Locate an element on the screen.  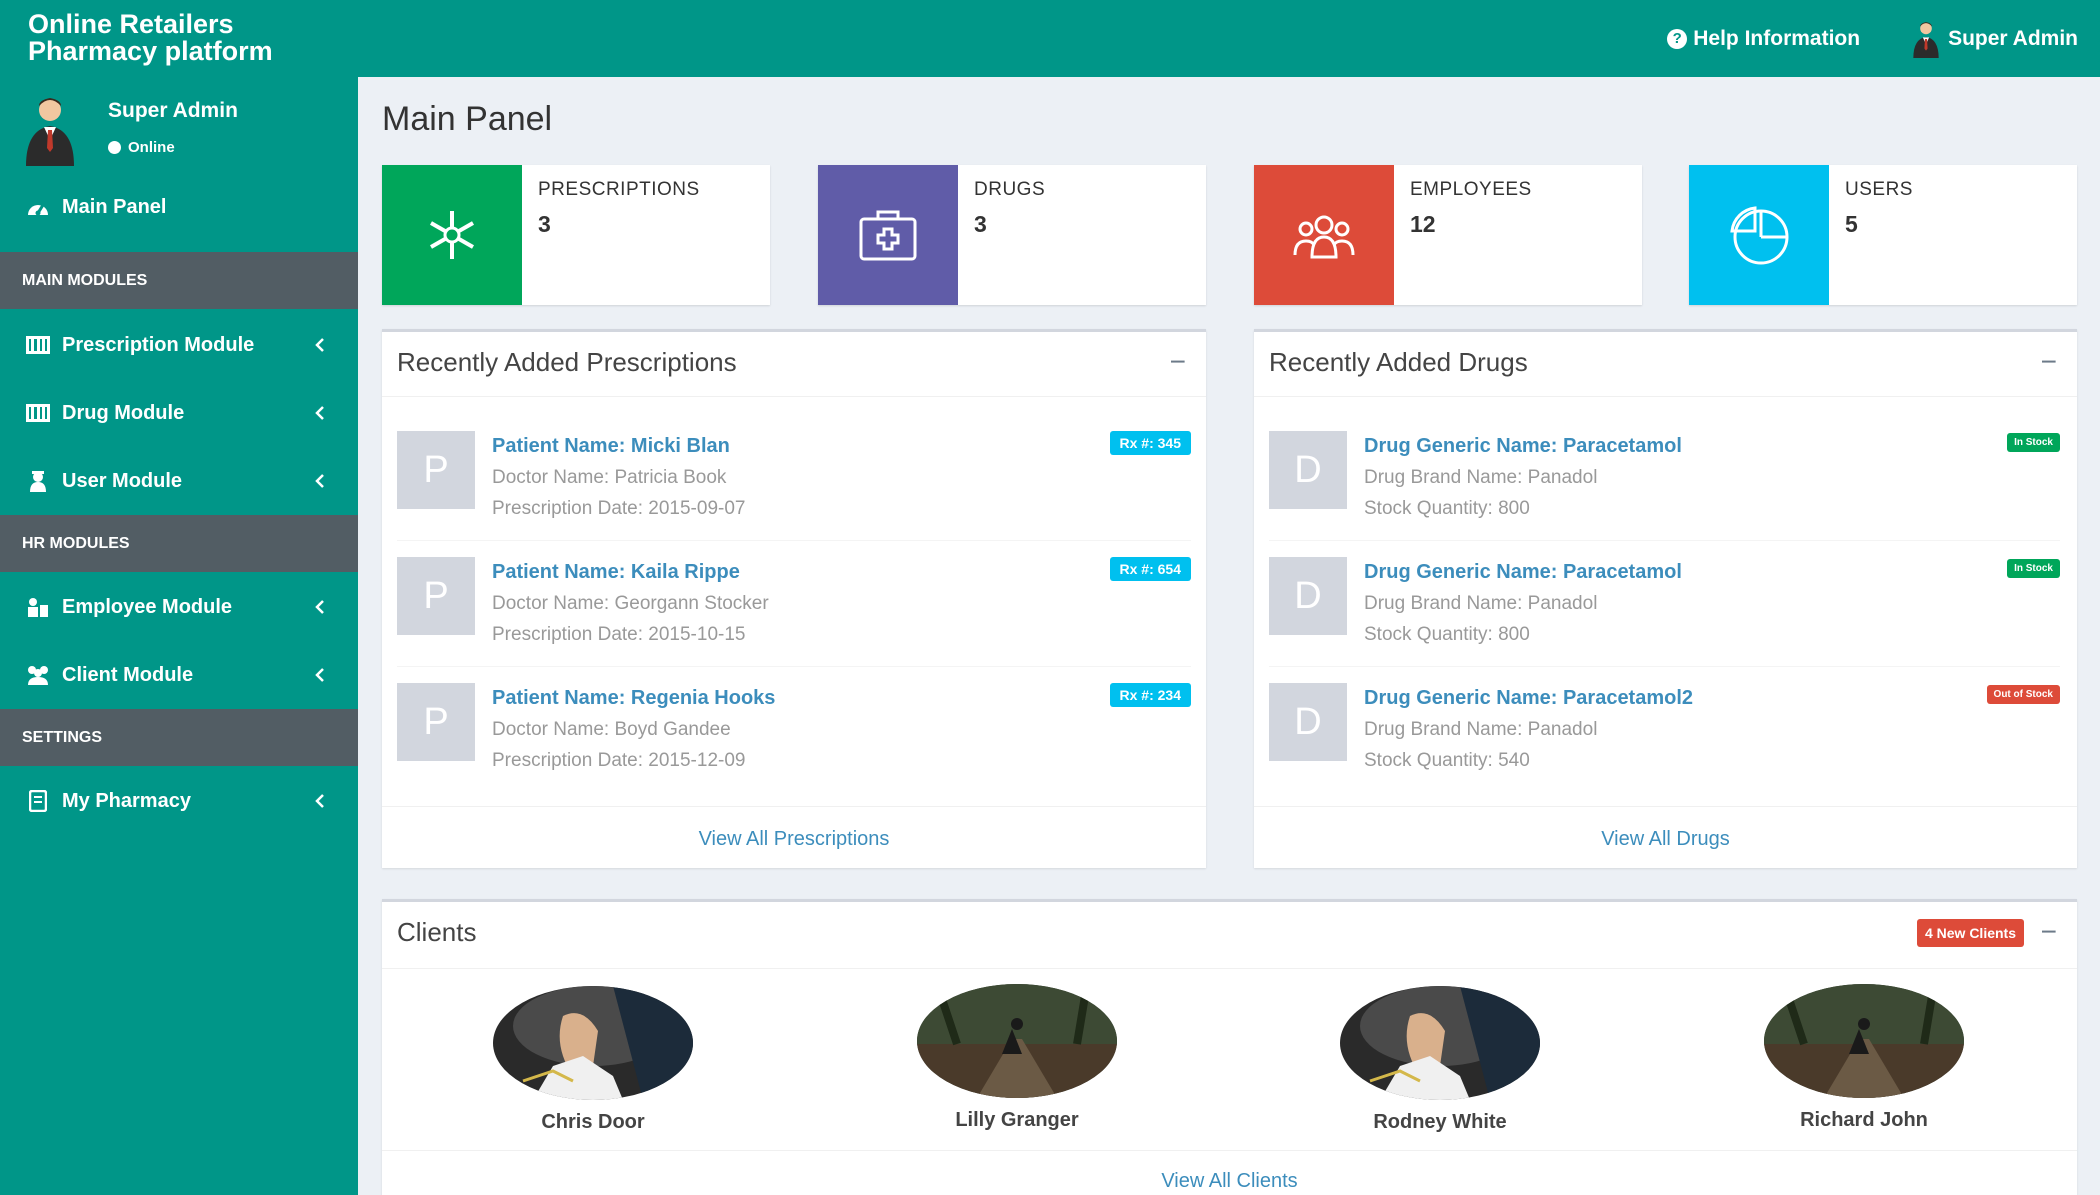
barcode-icon is located at coordinates (38, 345).